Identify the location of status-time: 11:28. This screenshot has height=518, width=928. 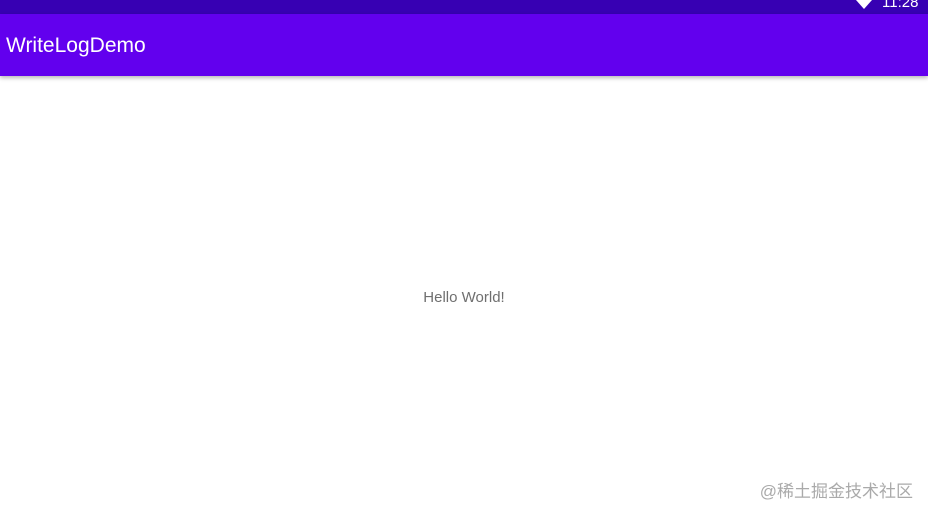
(900, 5).